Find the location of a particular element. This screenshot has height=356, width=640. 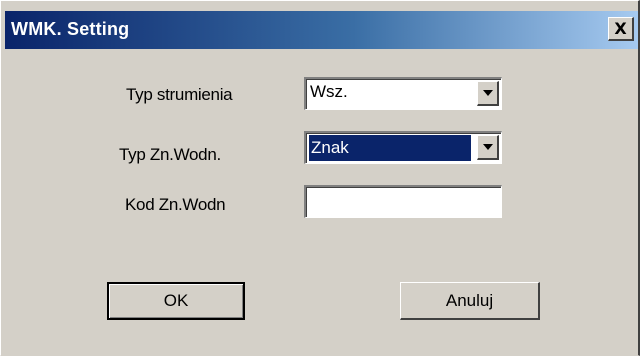

watermark-type-combobox: Znak is located at coordinates (403, 147).